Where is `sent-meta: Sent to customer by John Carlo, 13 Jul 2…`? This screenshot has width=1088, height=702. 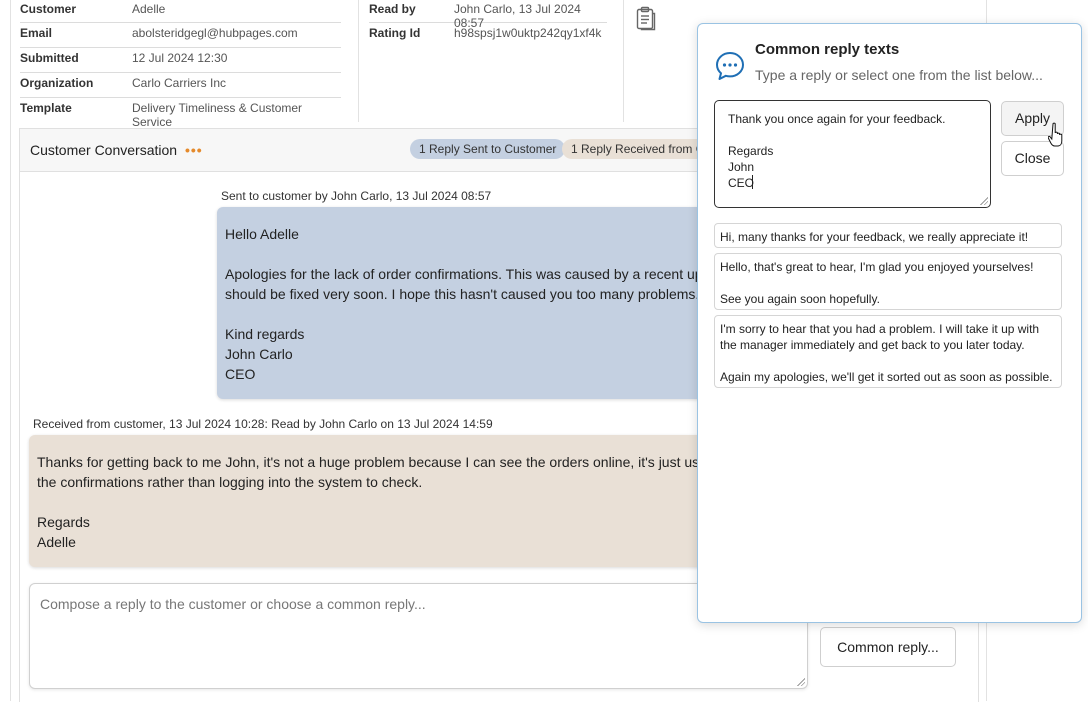
sent-meta: Sent to customer by John Carlo, 13 Jul 2… is located at coordinates (356, 196).